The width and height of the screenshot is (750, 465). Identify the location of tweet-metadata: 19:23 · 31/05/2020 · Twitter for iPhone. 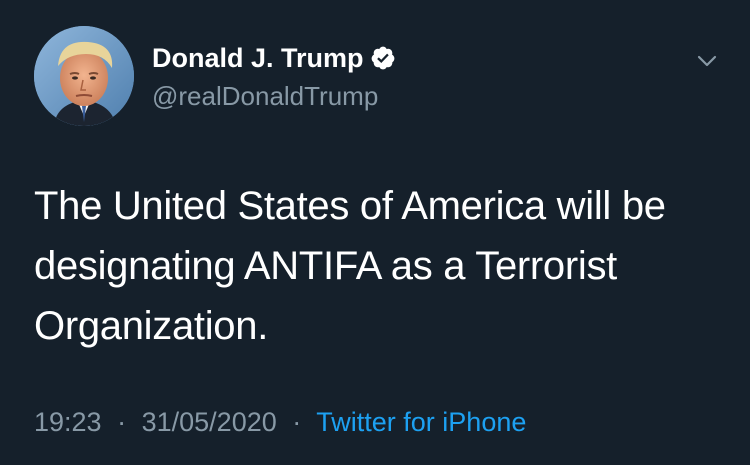
(280, 422).